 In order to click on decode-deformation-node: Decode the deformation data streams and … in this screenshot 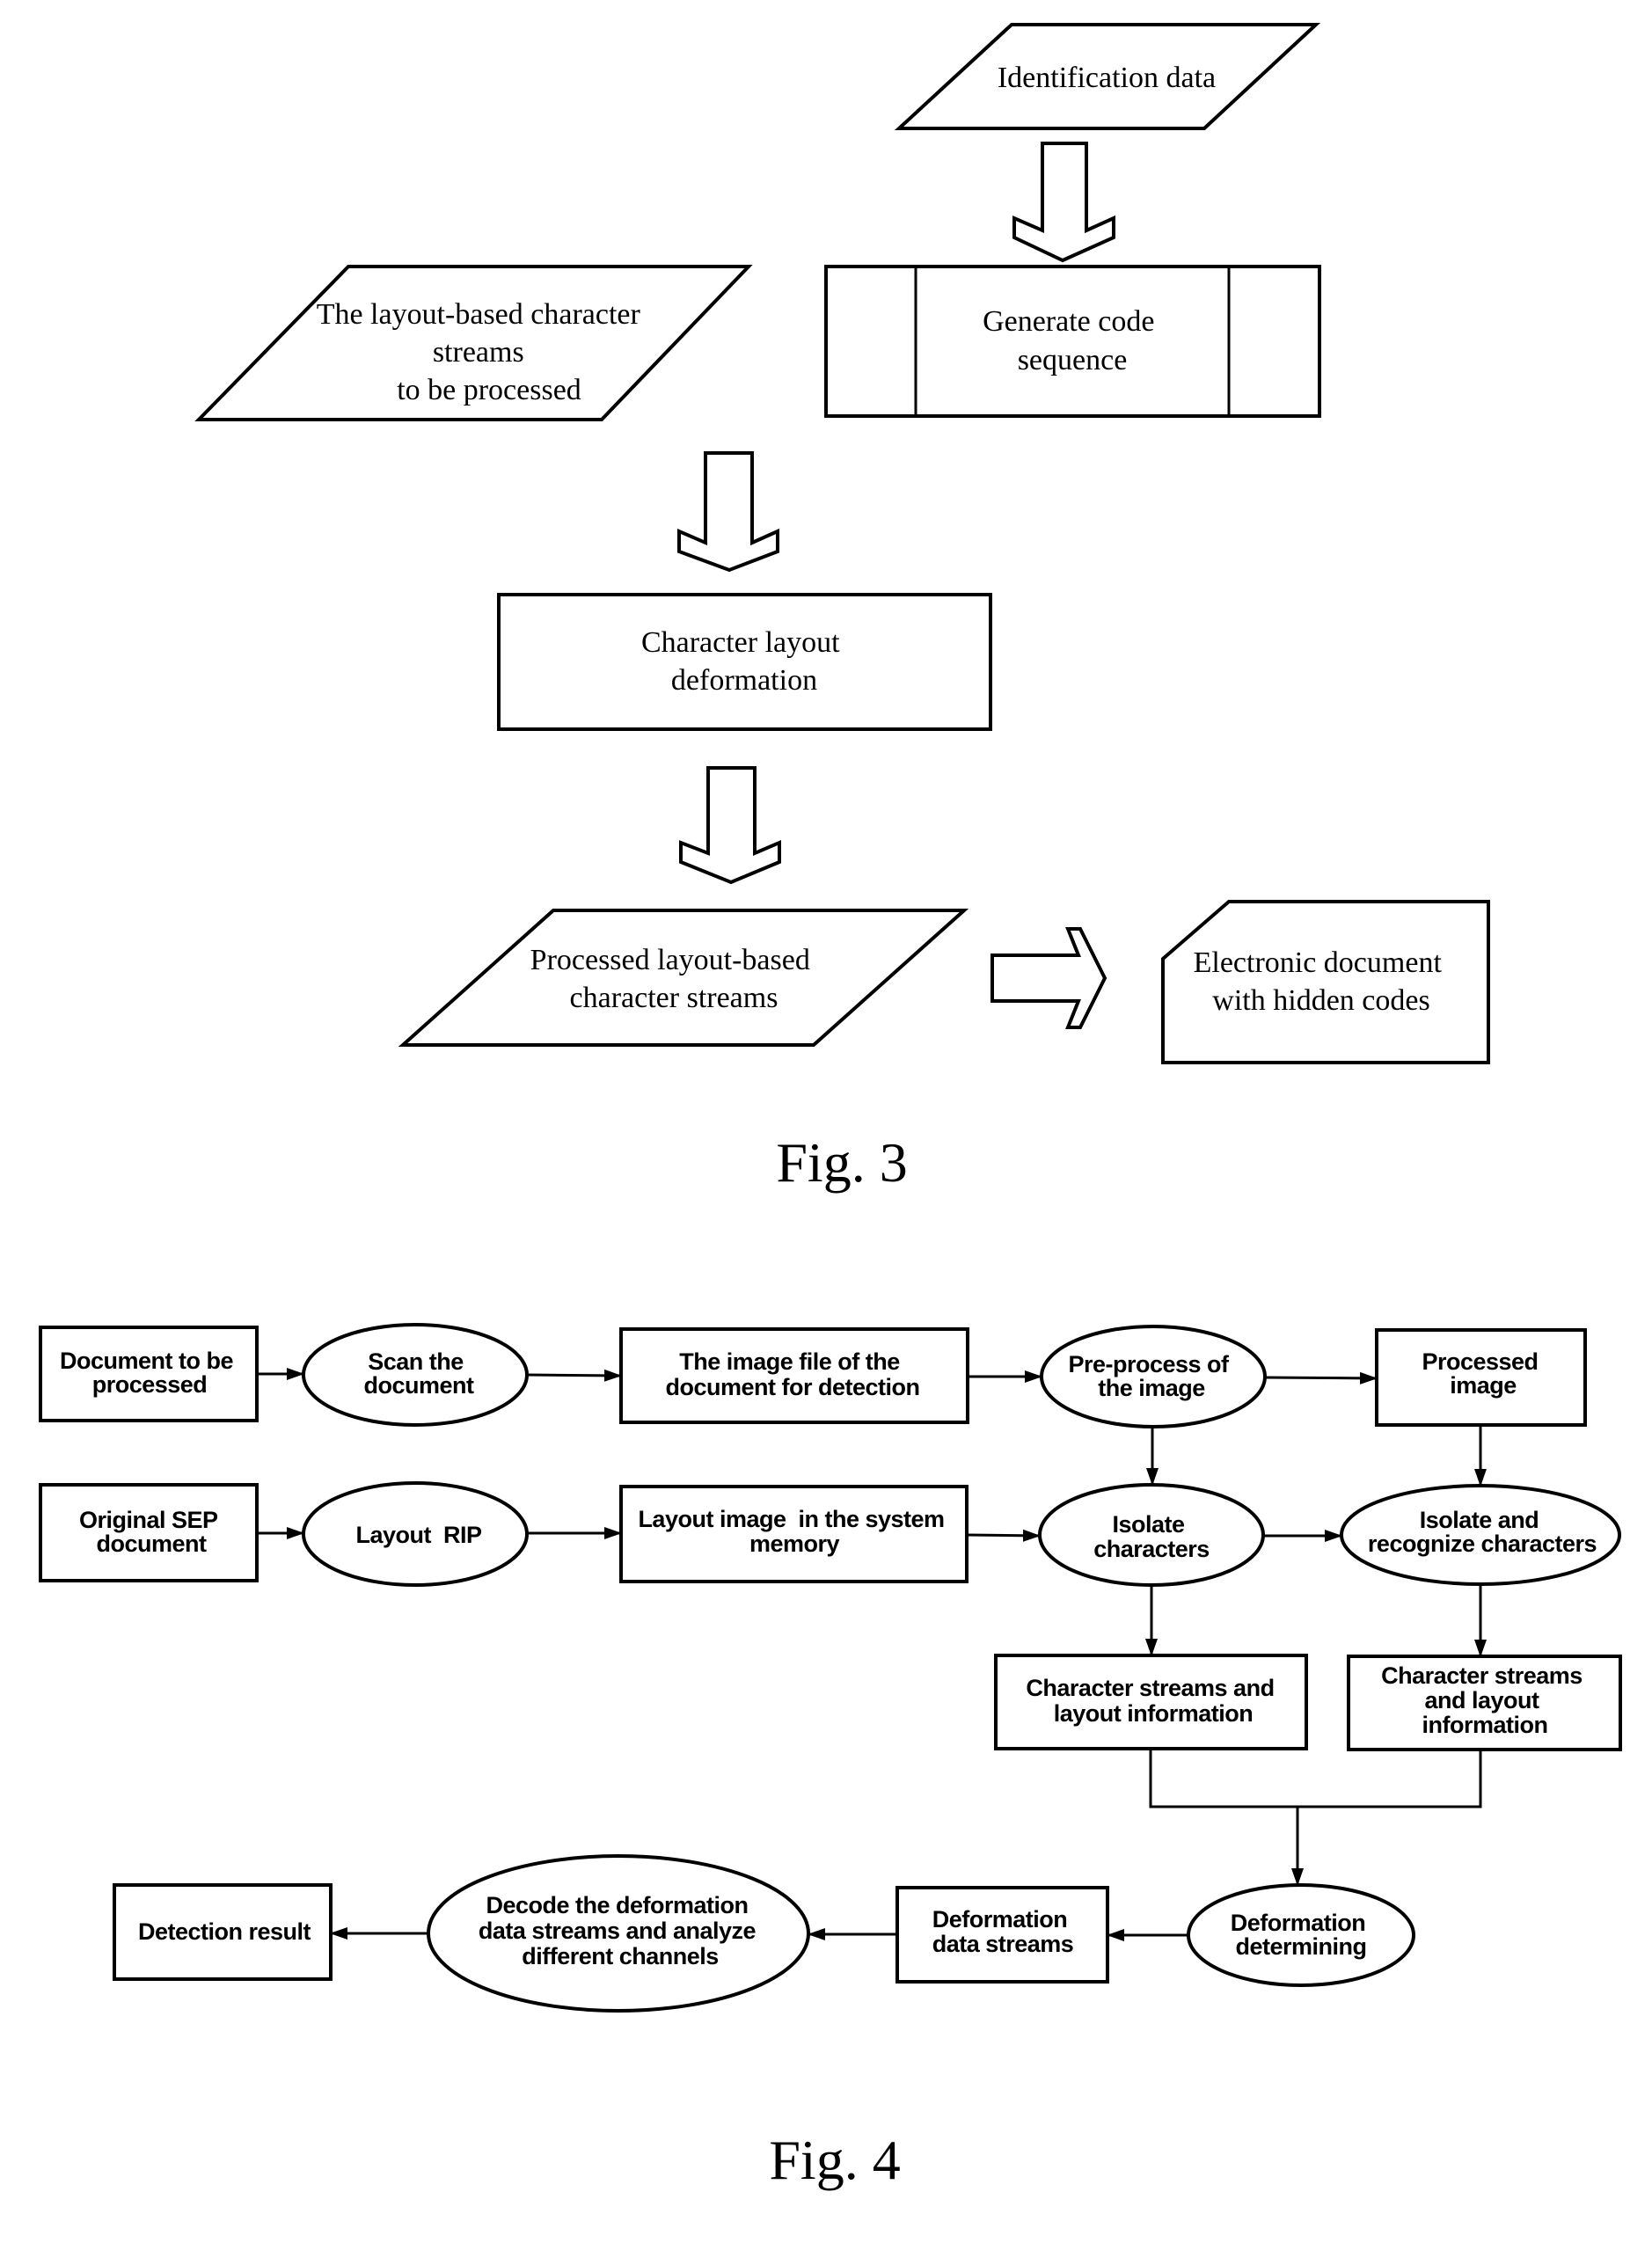, I will do `click(618, 1933)`.